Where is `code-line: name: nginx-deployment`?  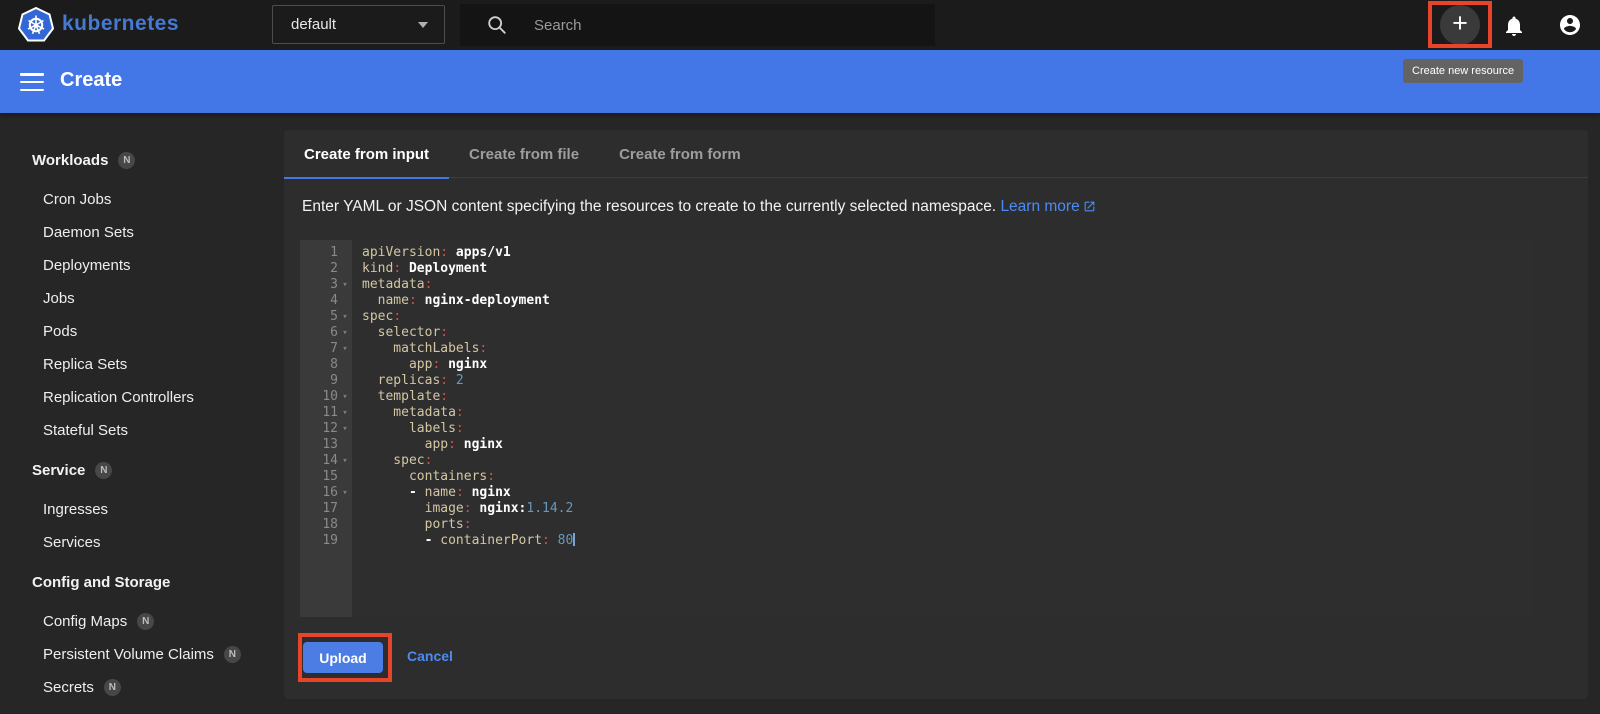
code-line: name: nginx-deployment is located at coordinates (456, 300).